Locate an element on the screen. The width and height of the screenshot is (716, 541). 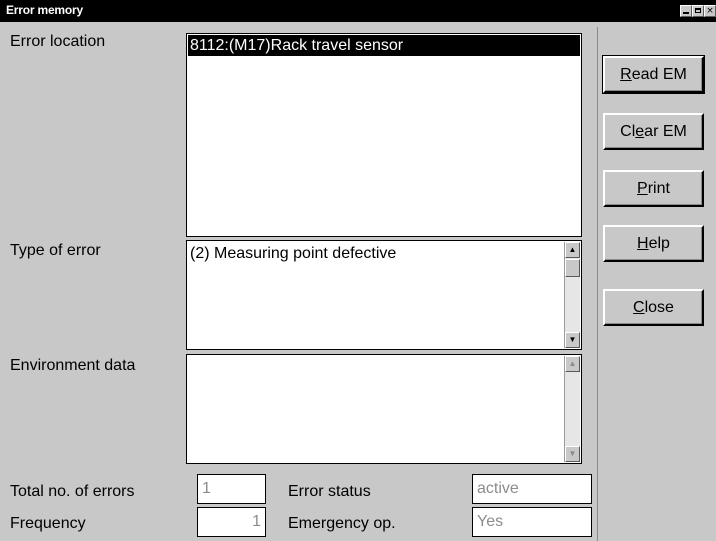
error-location-label: Error location is located at coordinates (58, 41).